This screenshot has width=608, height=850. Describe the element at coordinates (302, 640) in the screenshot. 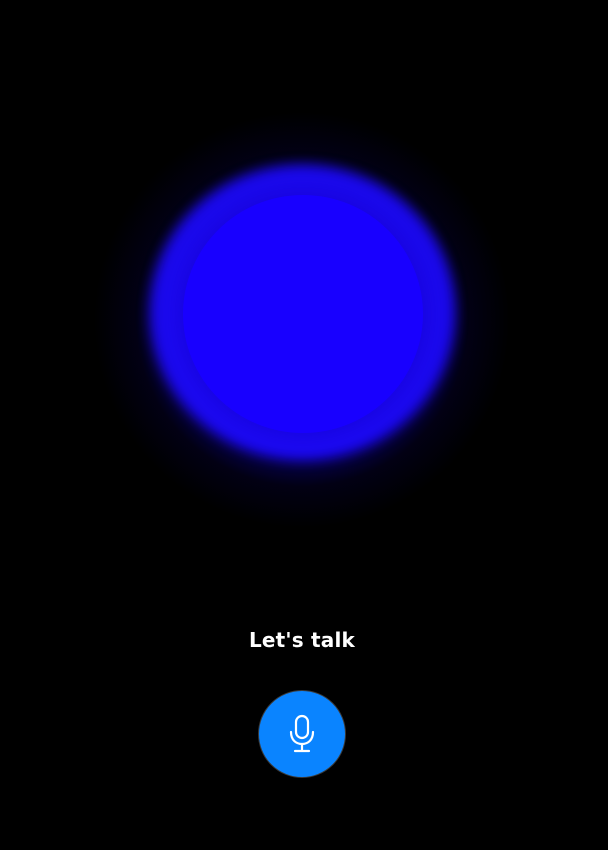

I see `status-label: Let's talk` at that location.